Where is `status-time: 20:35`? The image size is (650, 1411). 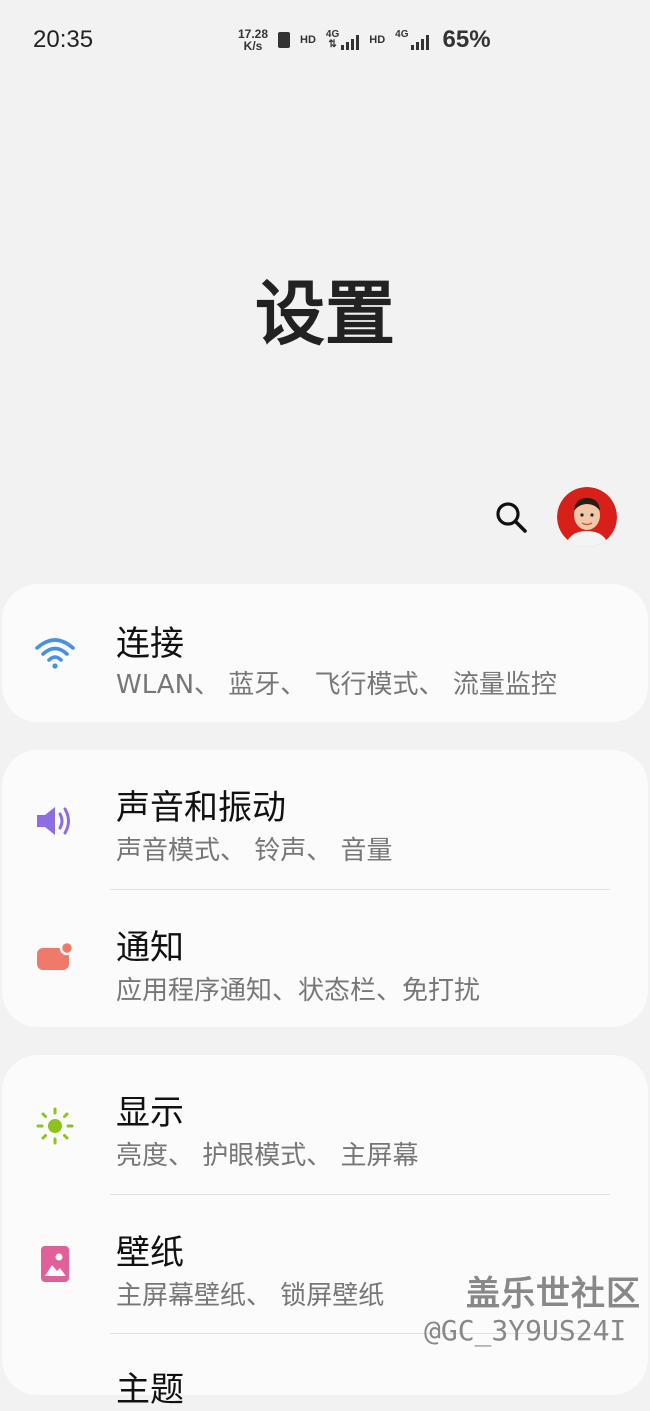
status-time: 20:35 is located at coordinates (63, 39).